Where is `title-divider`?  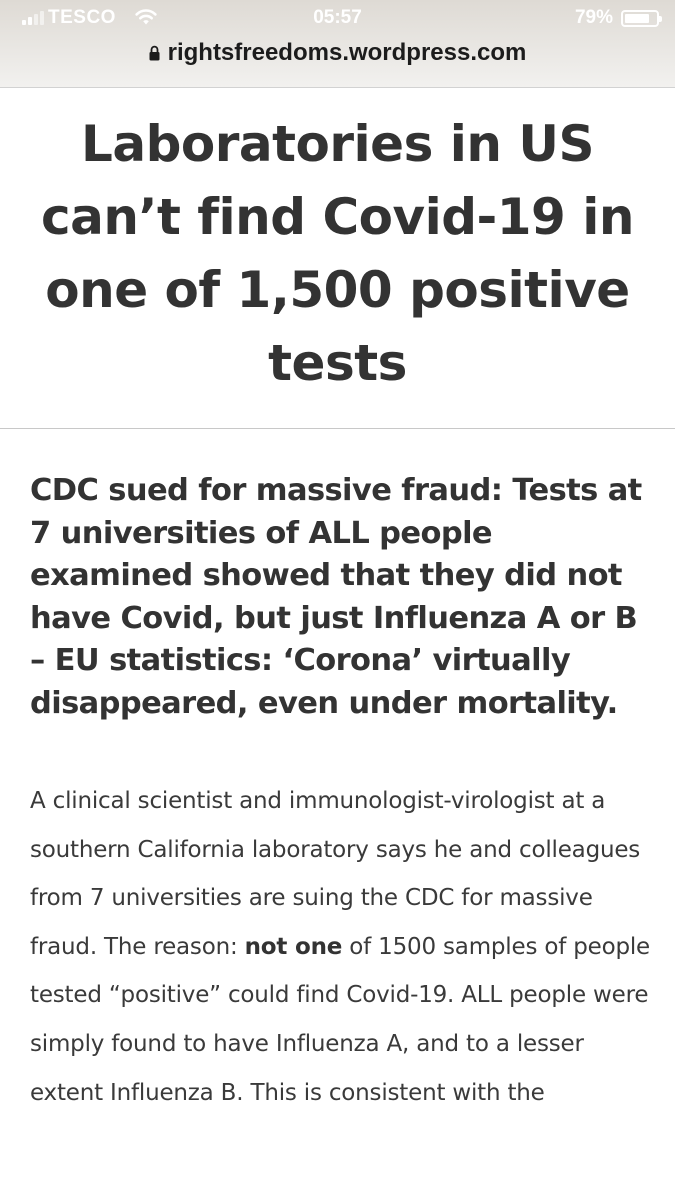
title-divider is located at coordinates (337, 428).